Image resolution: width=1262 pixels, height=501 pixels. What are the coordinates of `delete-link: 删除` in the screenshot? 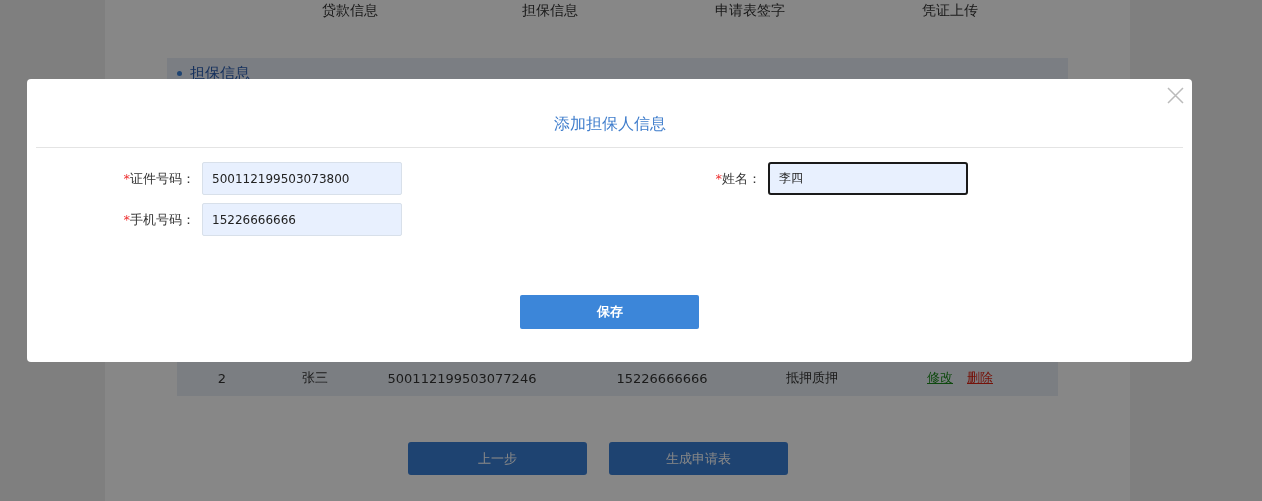 It's located at (980, 378).